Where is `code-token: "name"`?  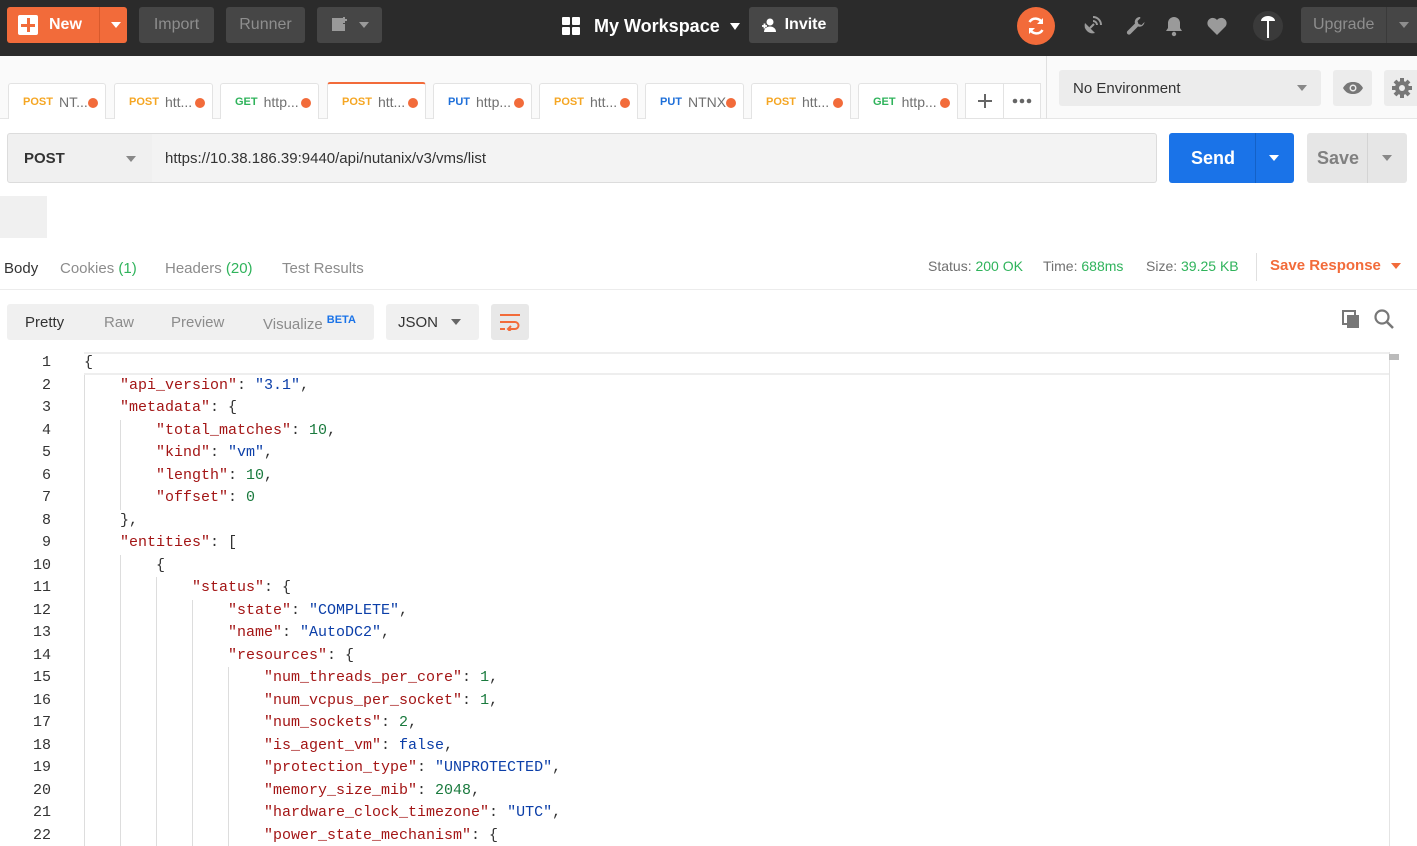 code-token: "name" is located at coordinates (255, 632).